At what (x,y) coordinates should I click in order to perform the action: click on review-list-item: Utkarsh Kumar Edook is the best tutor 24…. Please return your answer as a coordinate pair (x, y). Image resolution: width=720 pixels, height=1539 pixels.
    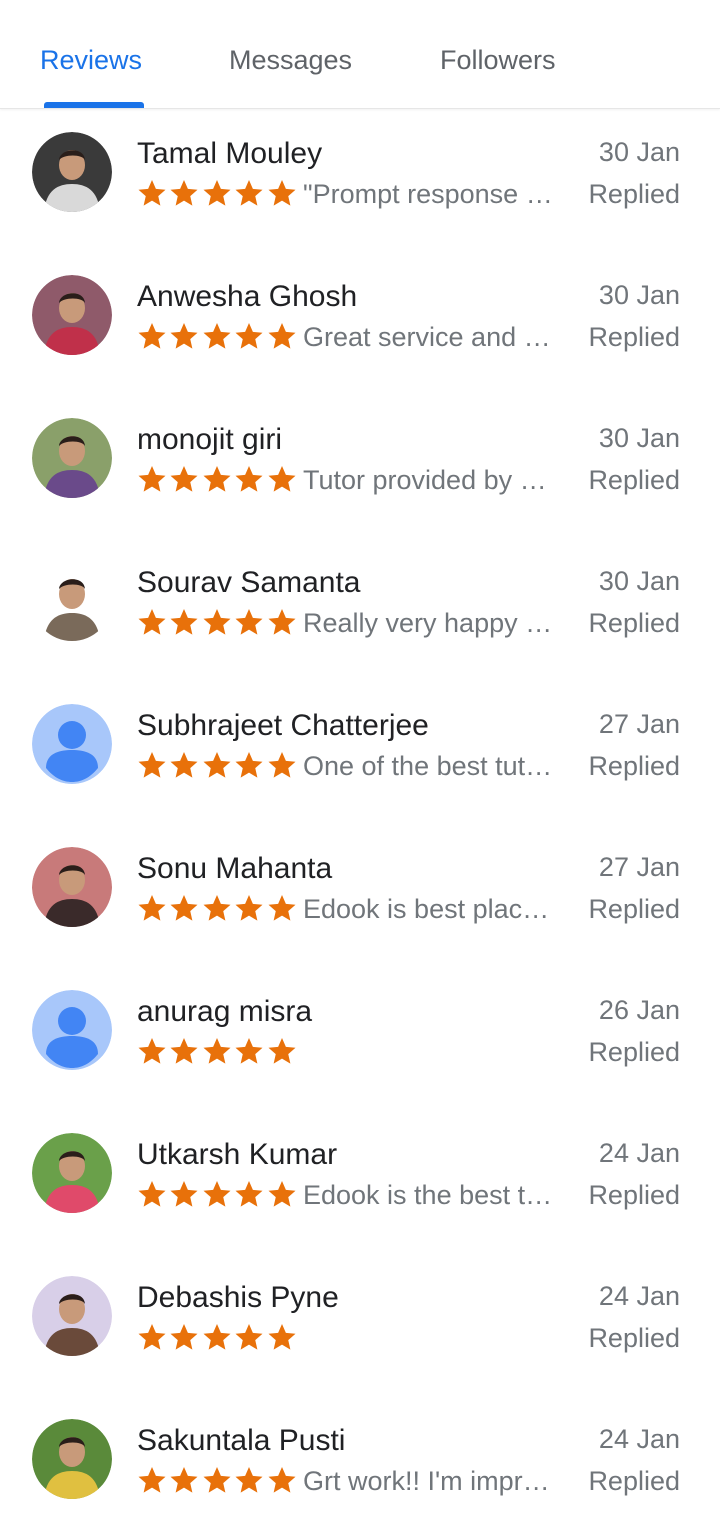
    Looking at the image, I should click on (360, 1181).